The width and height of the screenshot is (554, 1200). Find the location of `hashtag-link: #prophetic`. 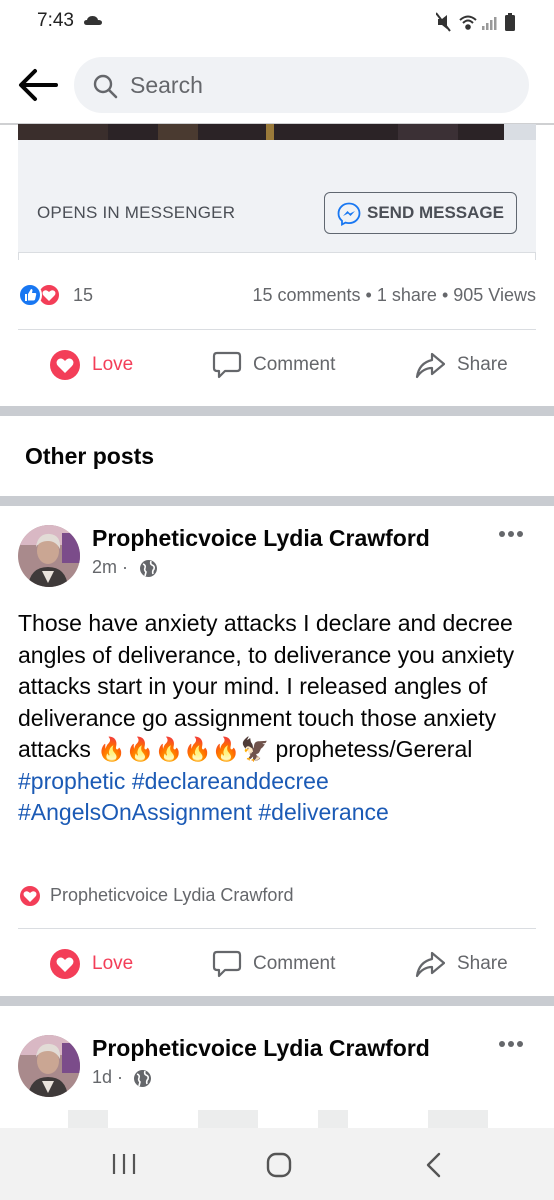

hashtag-link: #prophetic is located at coordinates (71, 781).